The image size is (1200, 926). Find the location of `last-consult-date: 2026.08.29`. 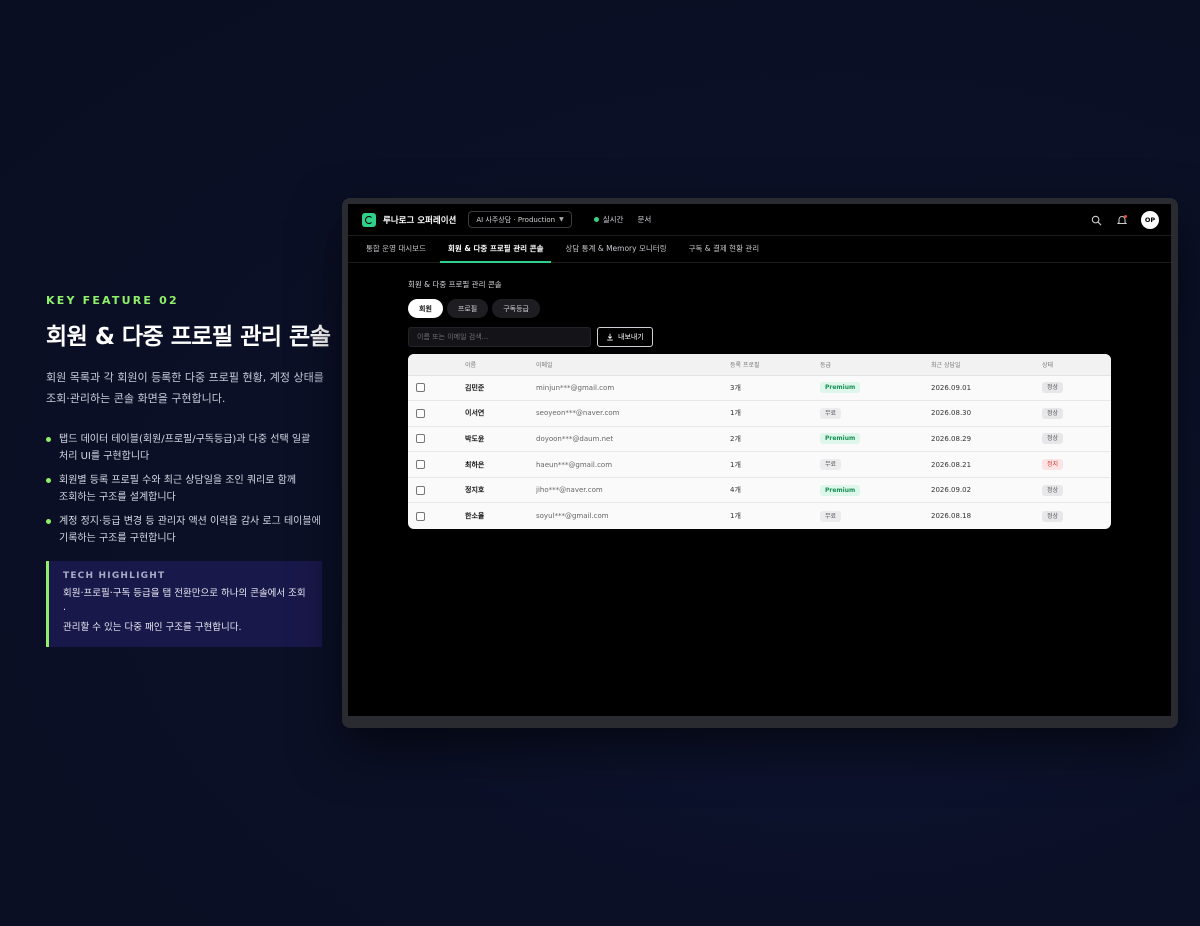

last-consult-date: 2026.08.29 is located at coordinates (986, 439).